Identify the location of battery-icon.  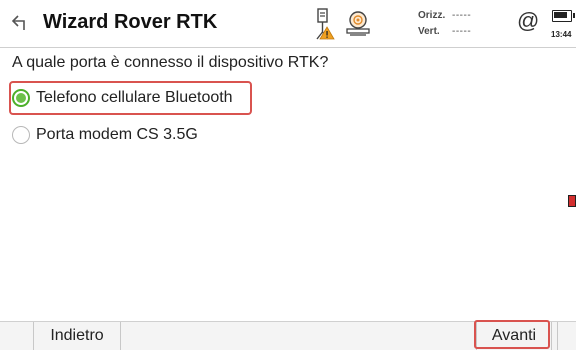
(563, 16).